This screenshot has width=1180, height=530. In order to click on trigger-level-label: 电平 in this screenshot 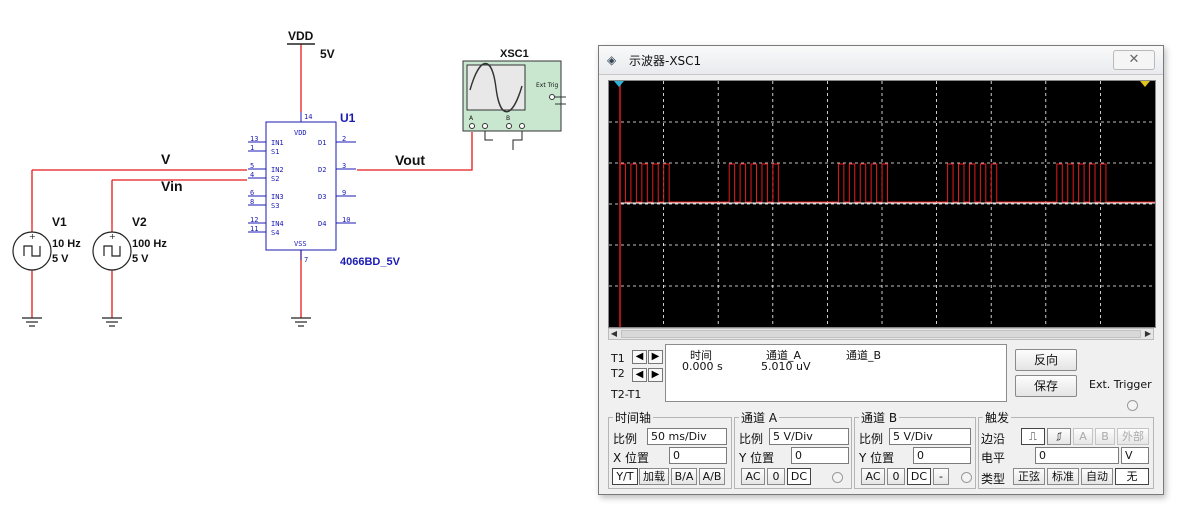, I will do `click(993, 458)`.